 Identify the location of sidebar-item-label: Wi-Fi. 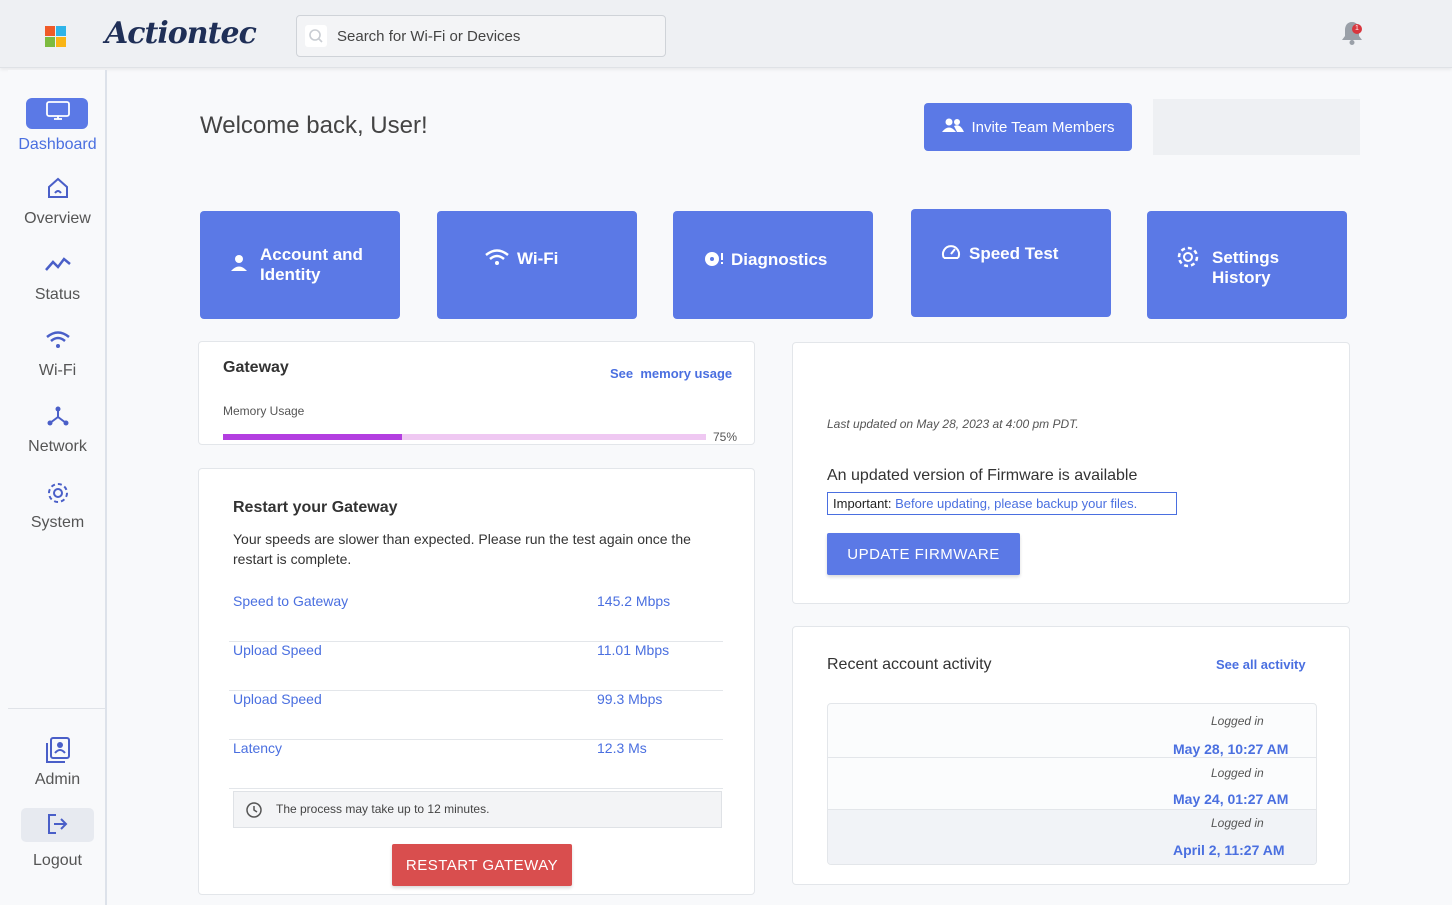
(57, 370).